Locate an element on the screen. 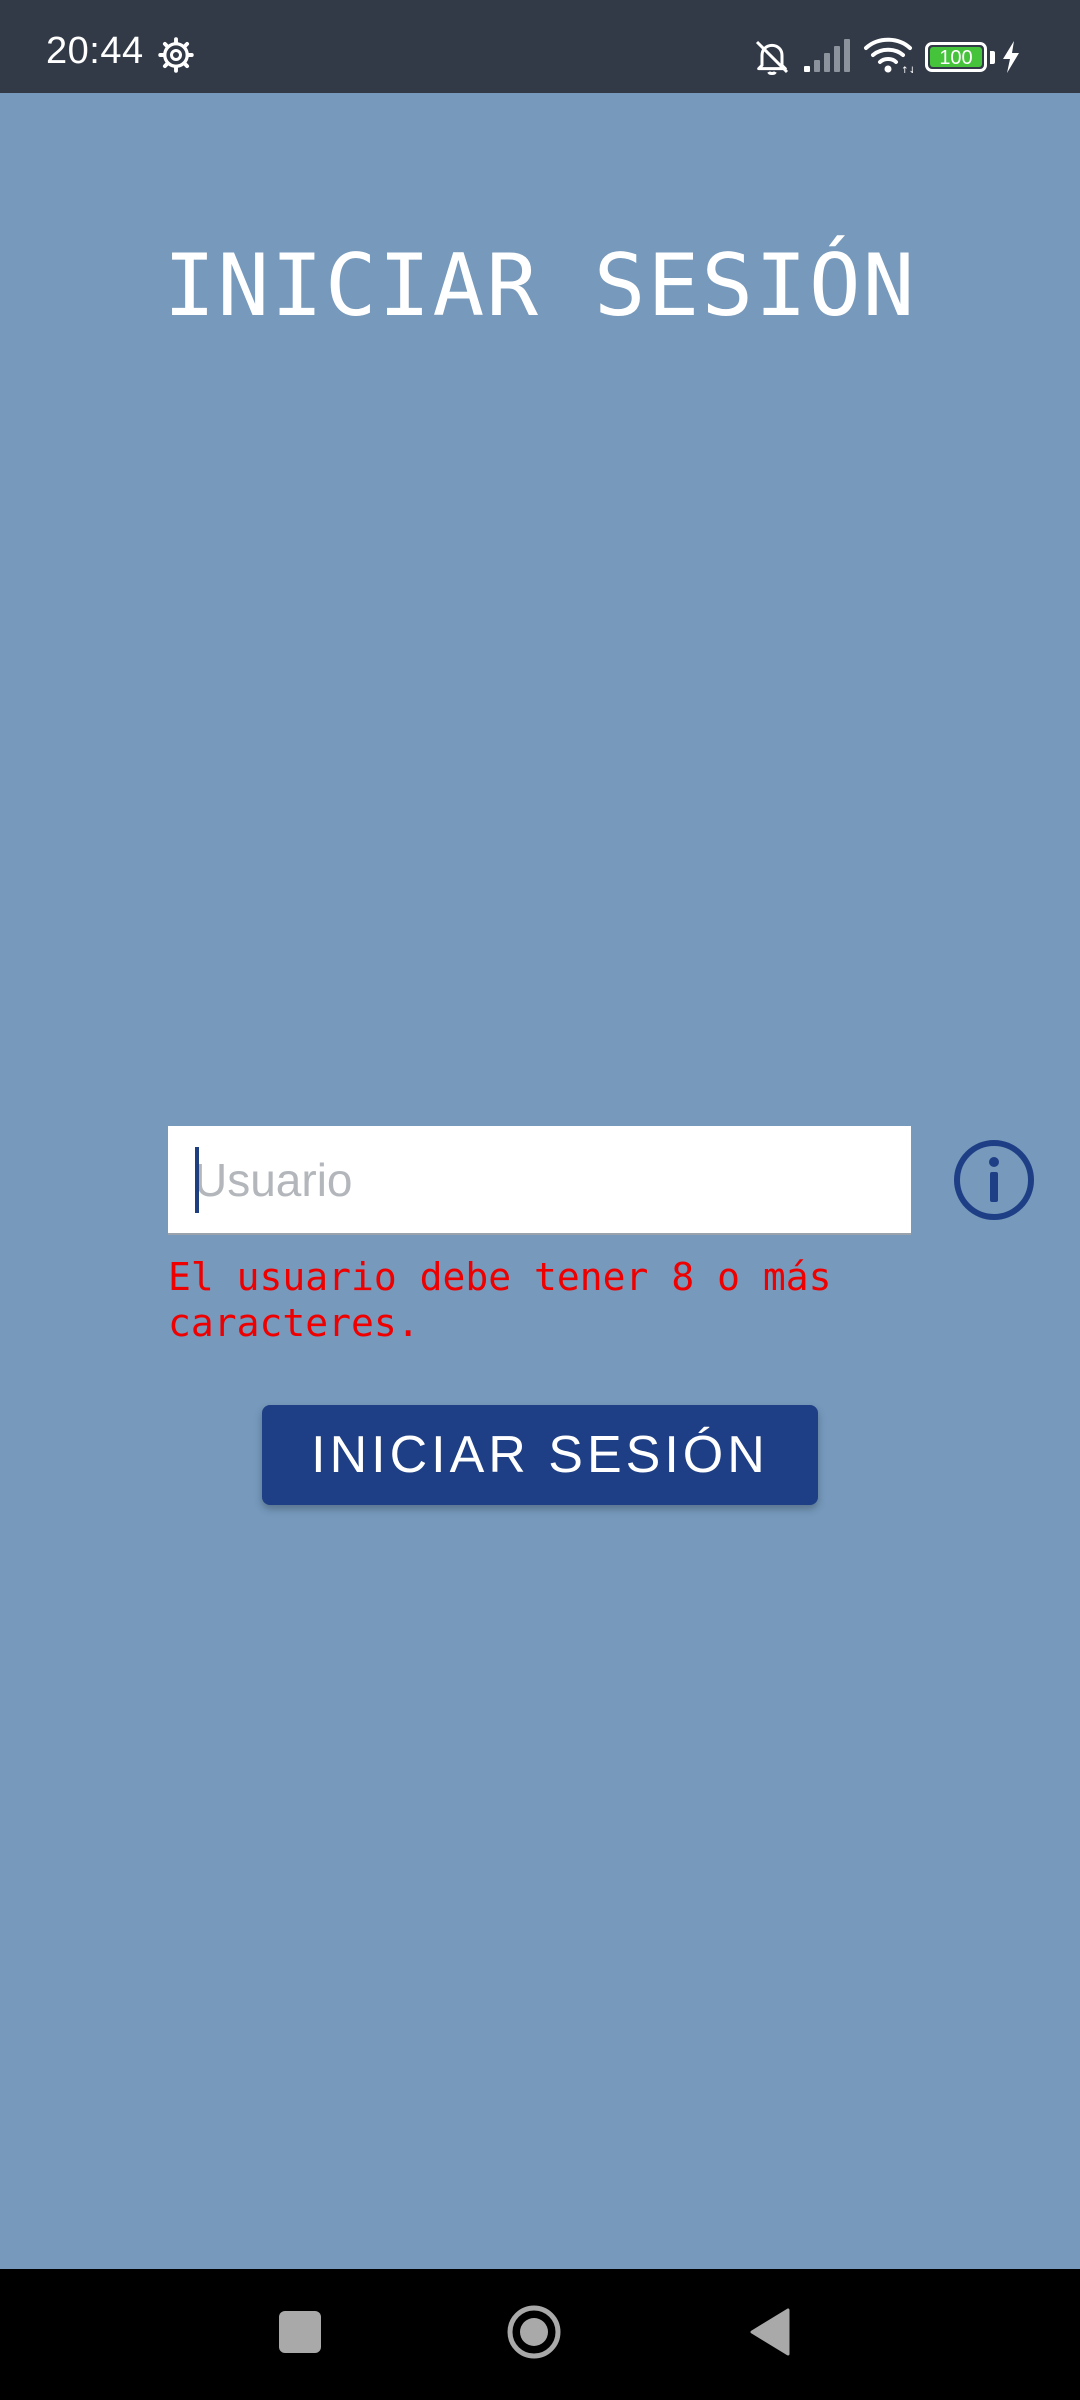 This screenshot has width=1080, height=2400. username-input is located at coordinates (544, 1179).